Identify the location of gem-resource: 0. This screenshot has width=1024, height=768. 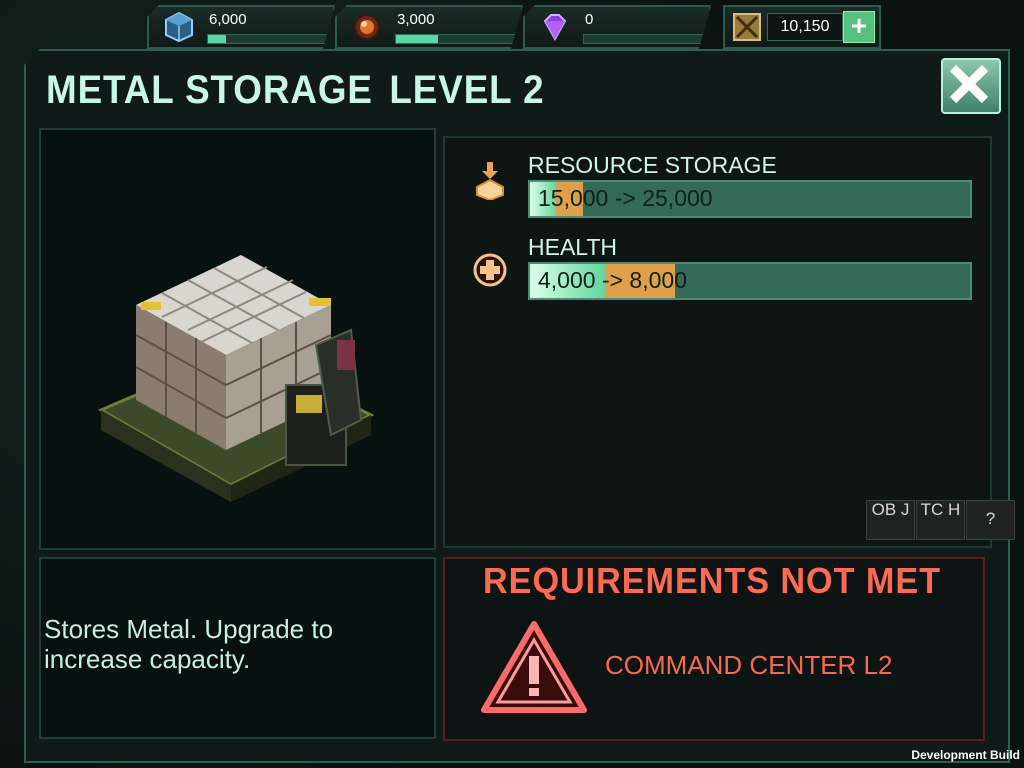
(617, 27).